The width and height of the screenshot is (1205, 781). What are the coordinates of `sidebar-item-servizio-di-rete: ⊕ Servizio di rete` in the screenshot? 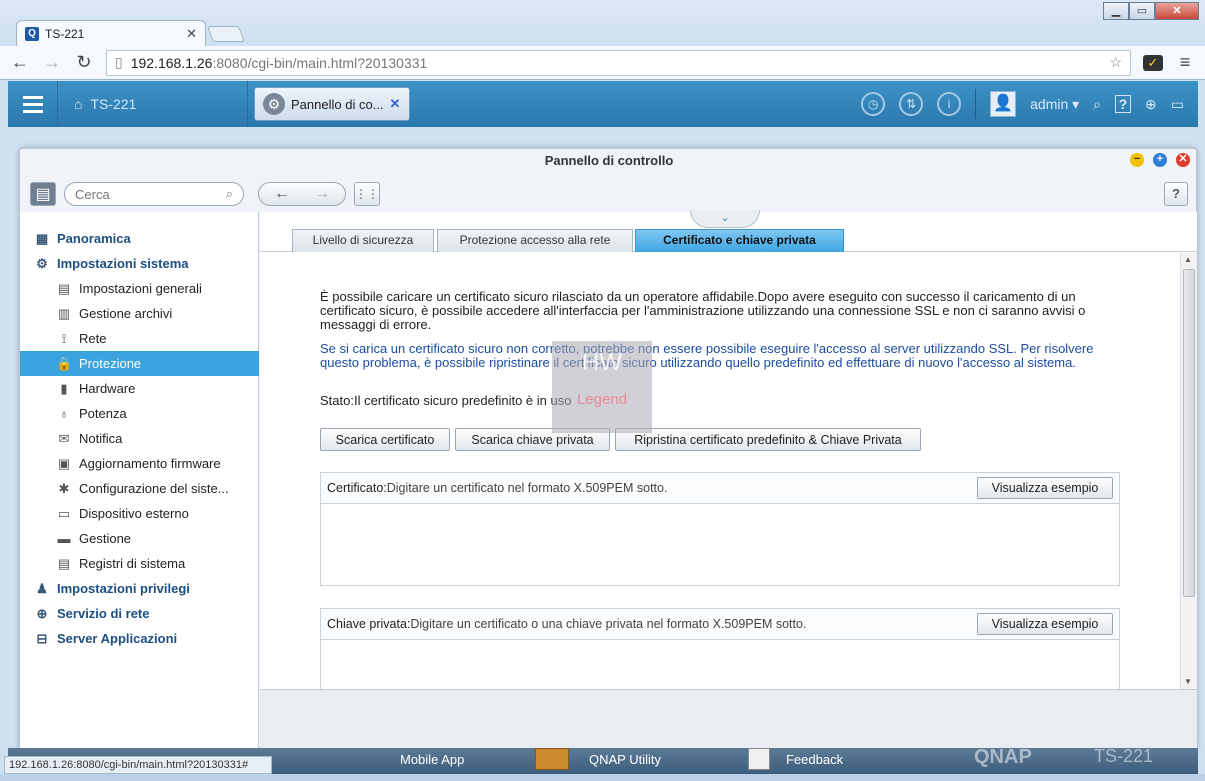 It's located at (139, 613).